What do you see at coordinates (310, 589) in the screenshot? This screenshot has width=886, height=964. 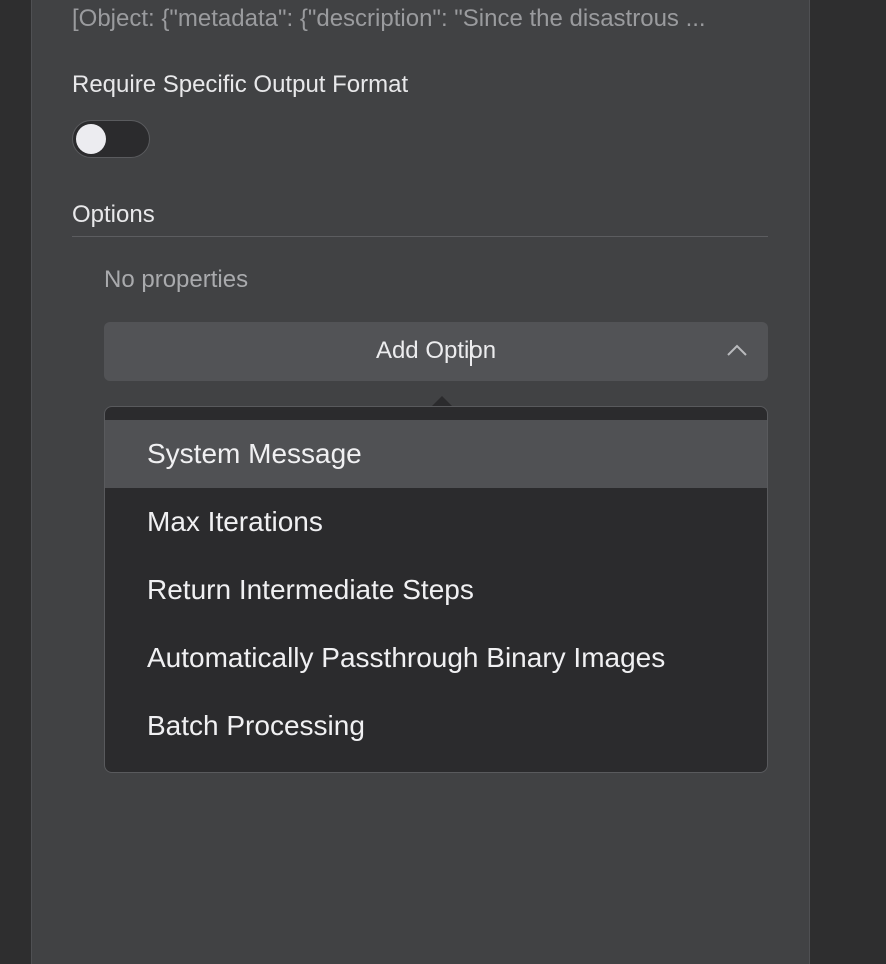 I see `menu-item-label: Return Intermediate Steps` at bounding box center [310, 589].